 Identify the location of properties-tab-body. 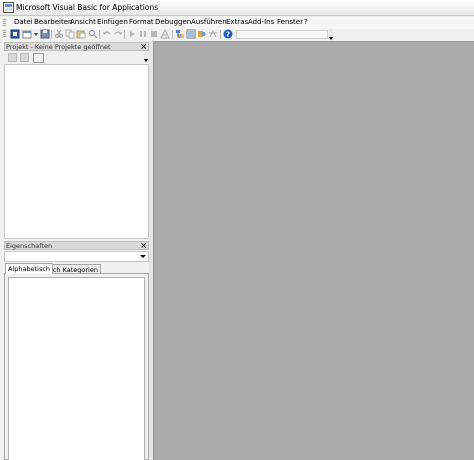
(76, 366).